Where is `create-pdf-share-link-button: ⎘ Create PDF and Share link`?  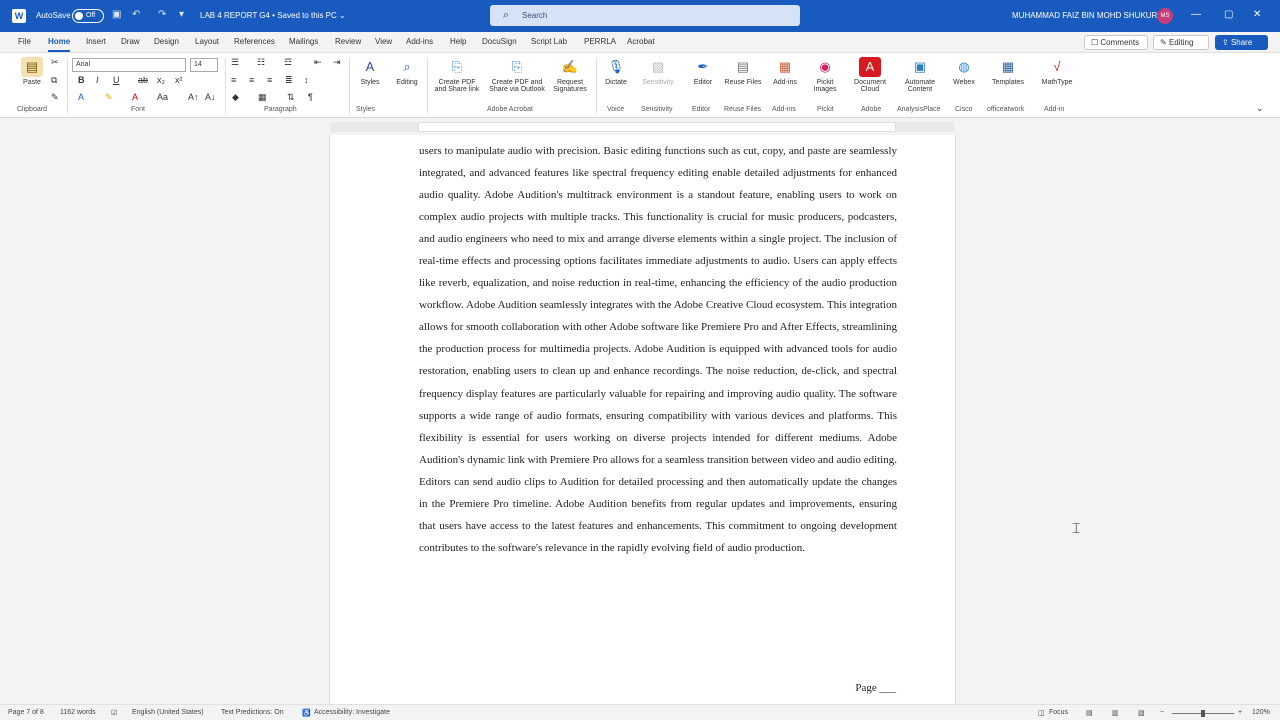
create-pdf-share-link-button: ⎘ Create PDF and Share link is located at coordinates (457, 75).